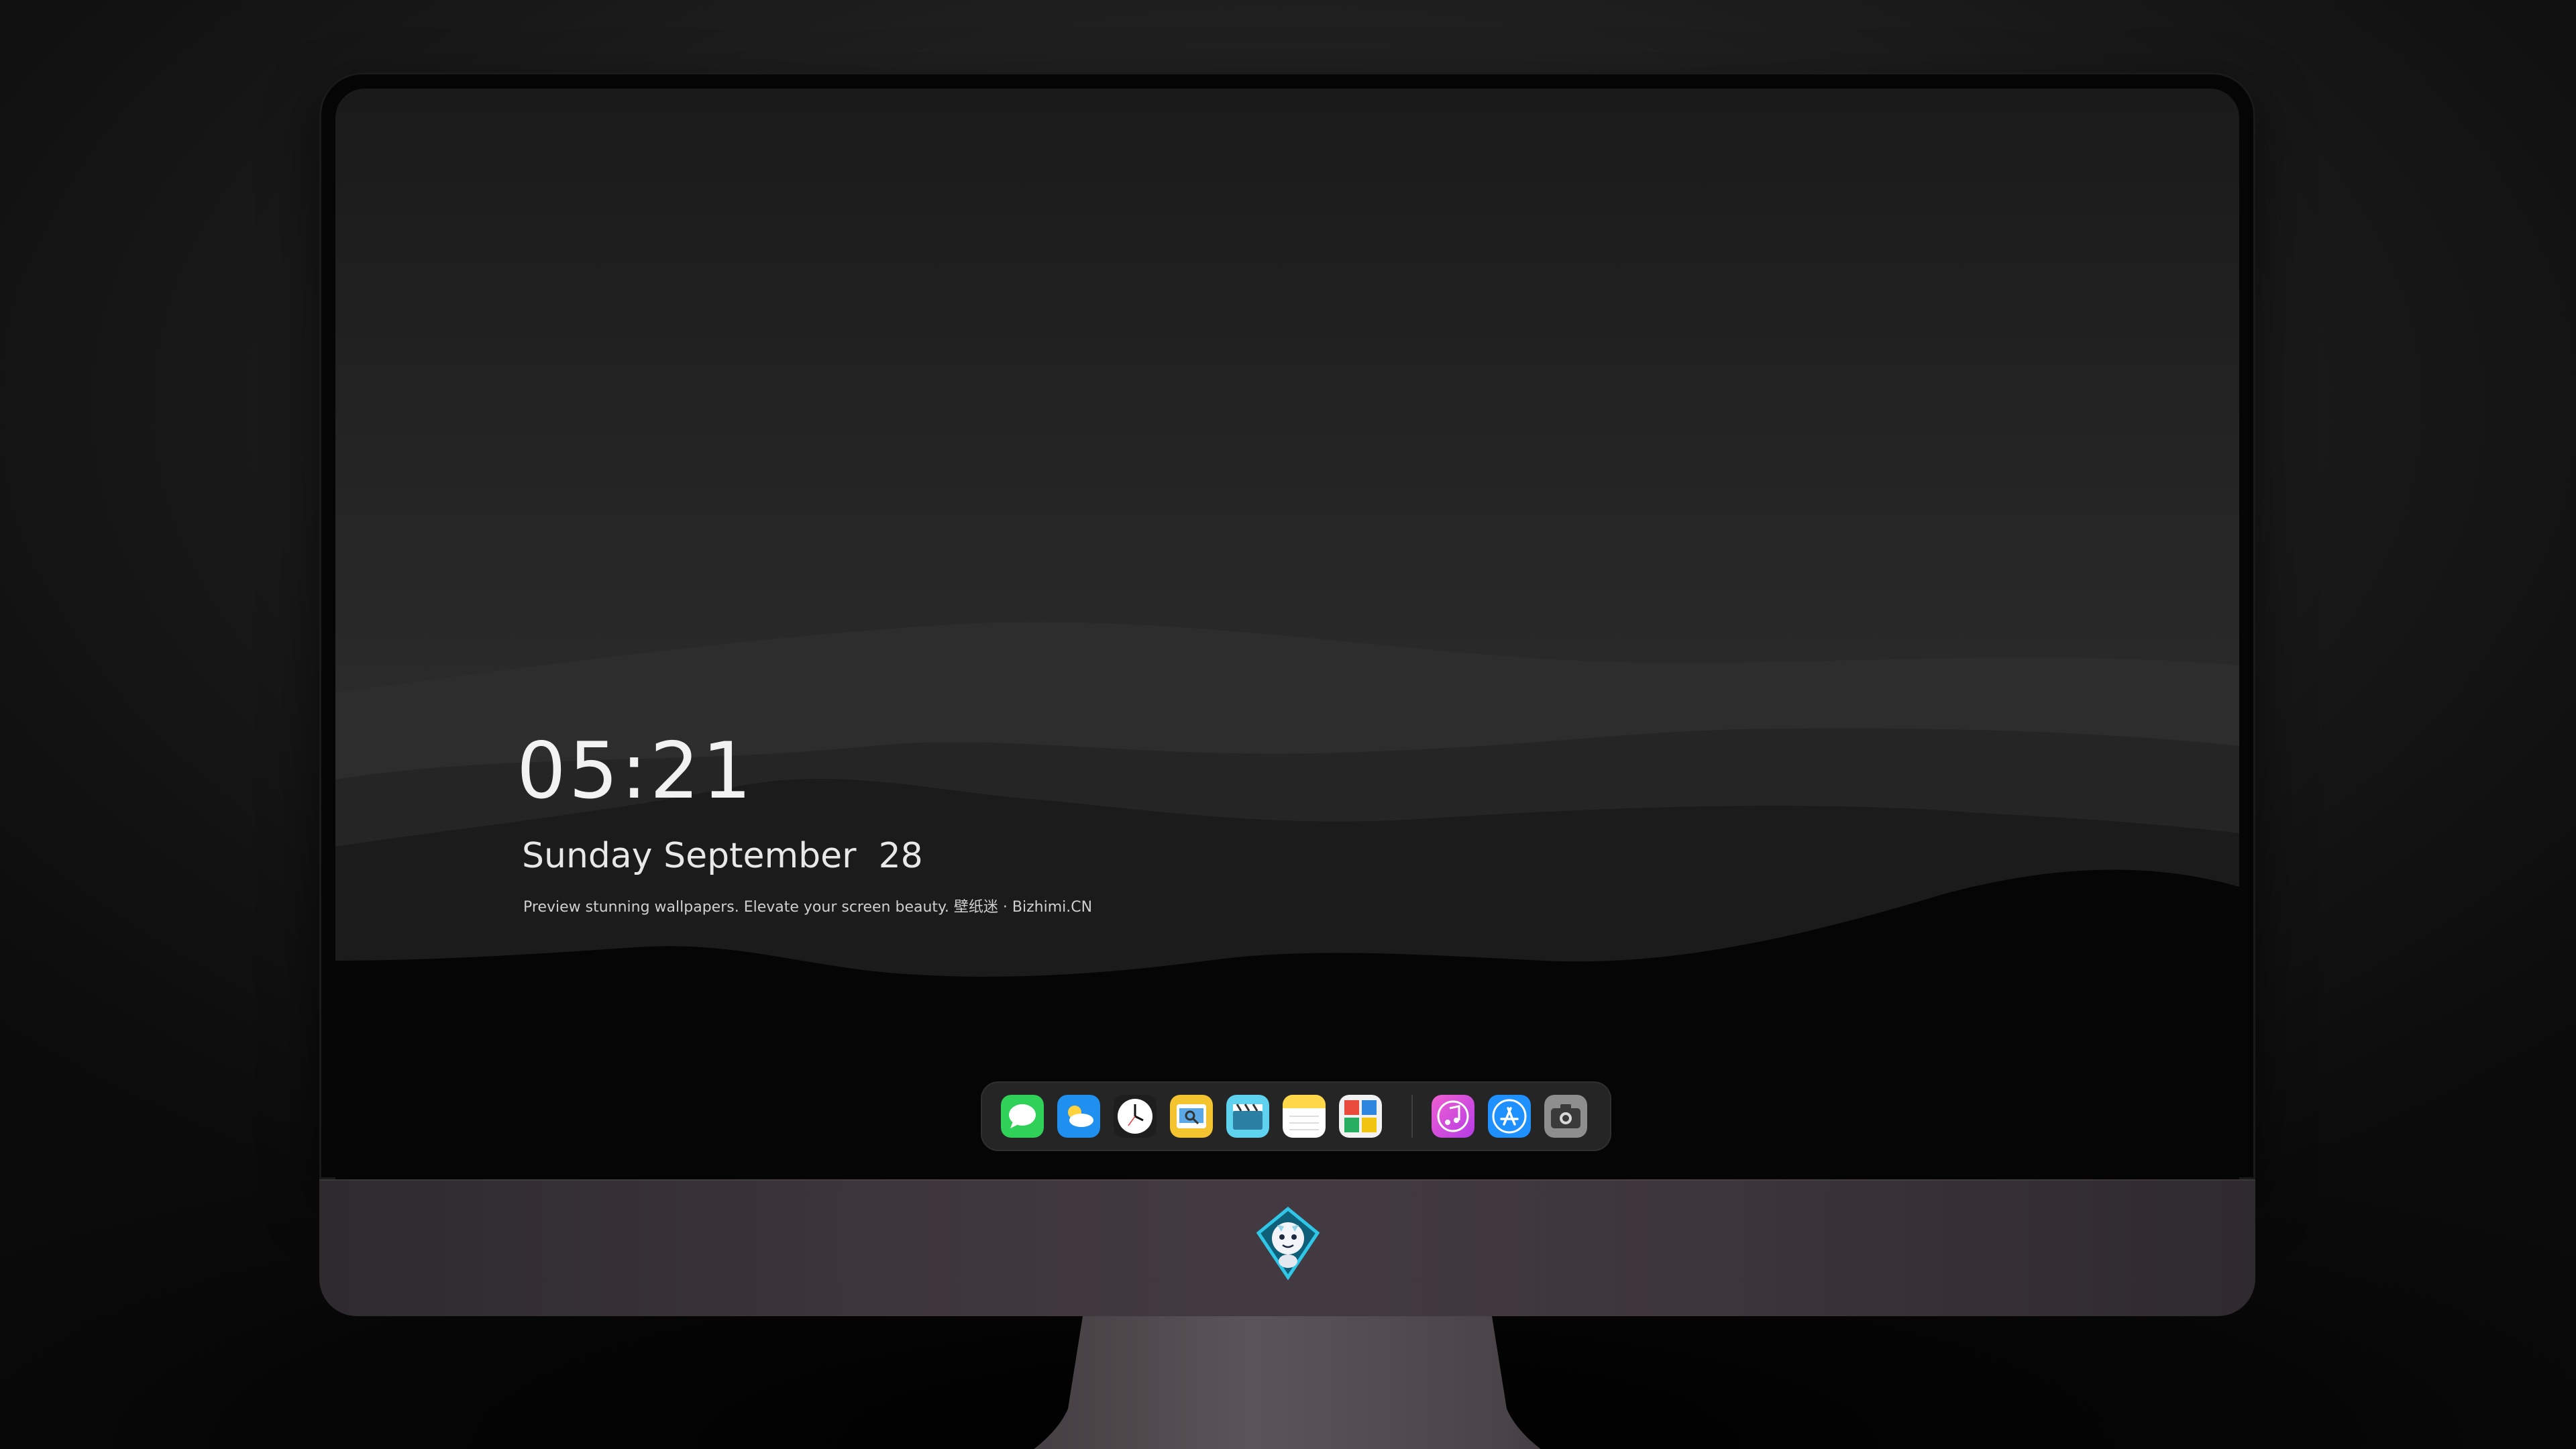  Describe the element at coordinates (636, 771) in the screenshot. I see `lock-time: 05:21` at that location.